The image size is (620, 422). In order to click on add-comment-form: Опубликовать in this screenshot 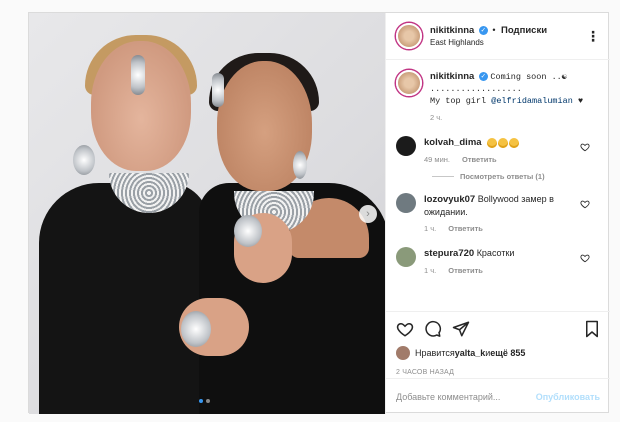, I will do `click(498, 396)`.